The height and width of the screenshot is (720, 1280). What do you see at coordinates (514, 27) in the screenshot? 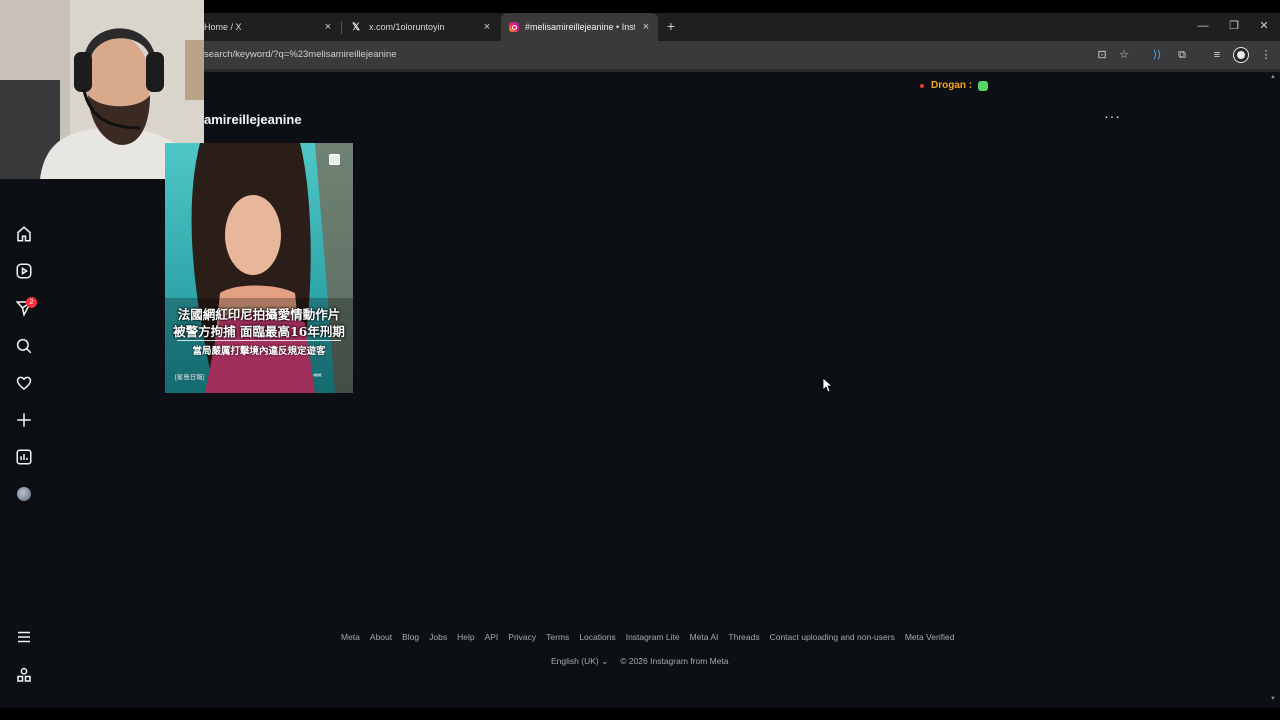
I see `instagram-favicon-icon` at bounding box center [514, 27].